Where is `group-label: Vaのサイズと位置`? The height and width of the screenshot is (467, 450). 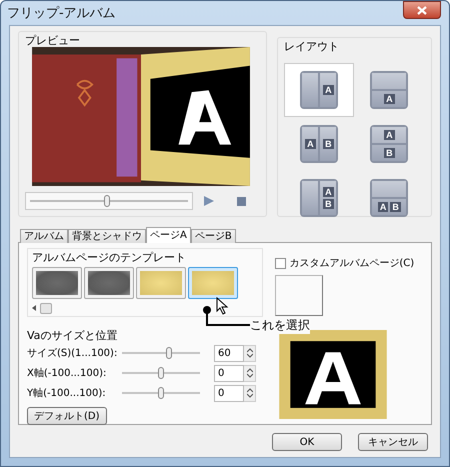
group-label: Vaのサイズと位置 is located at coordinates (72, 335).